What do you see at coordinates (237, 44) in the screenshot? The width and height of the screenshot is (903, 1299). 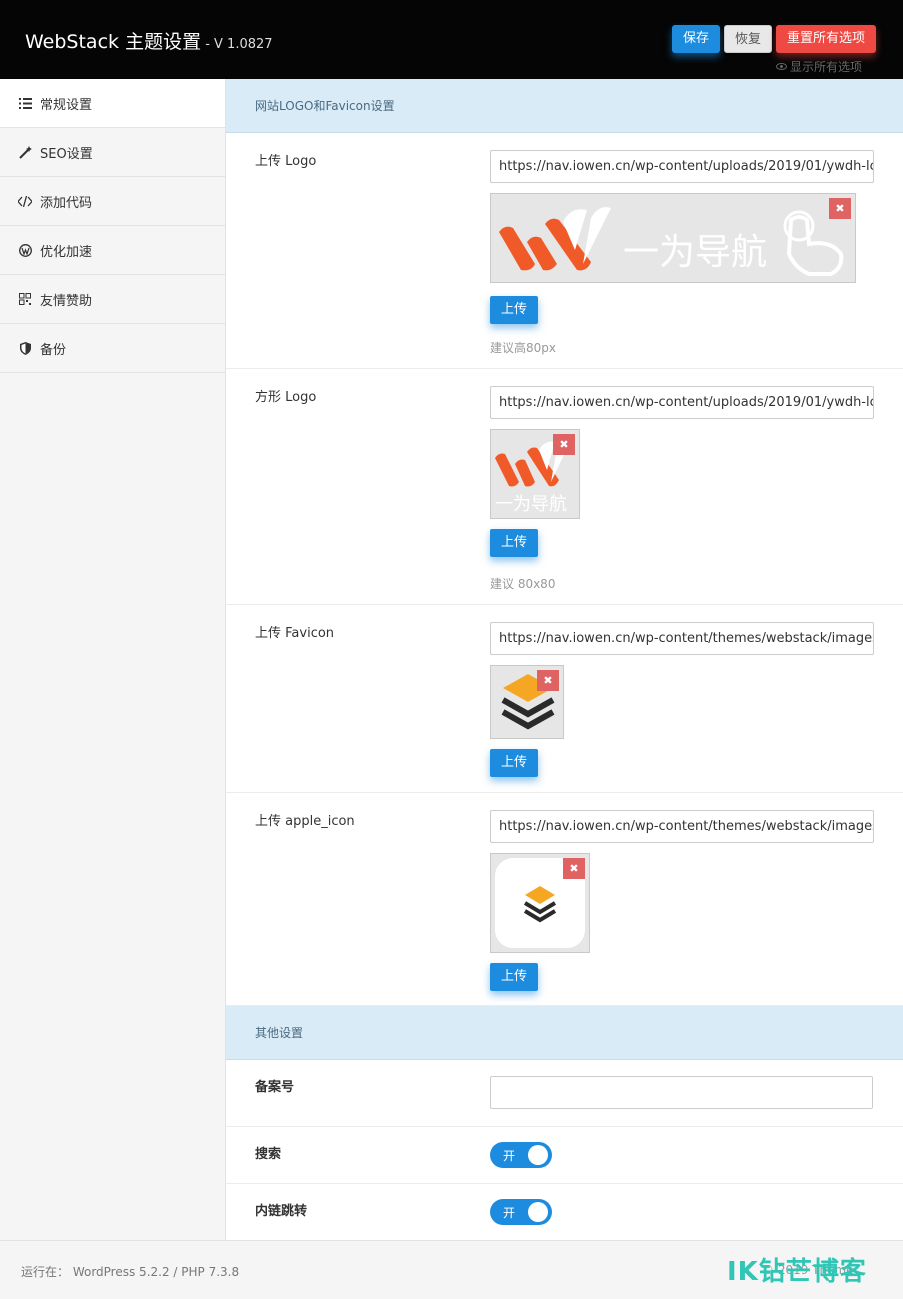 I see `version-label: - V 1.0827` at bounding box center [237, 44].